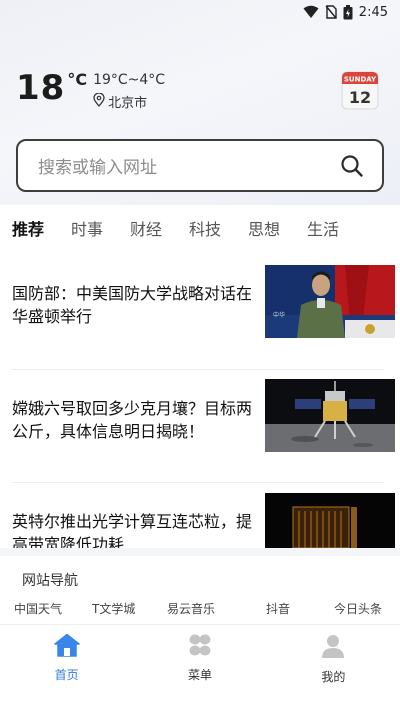 The width and height of the screenshot is (400, 712). Describe the element at coordinates (277, 228) in the screenshot. I see `tab-thought: 思想` at that location.